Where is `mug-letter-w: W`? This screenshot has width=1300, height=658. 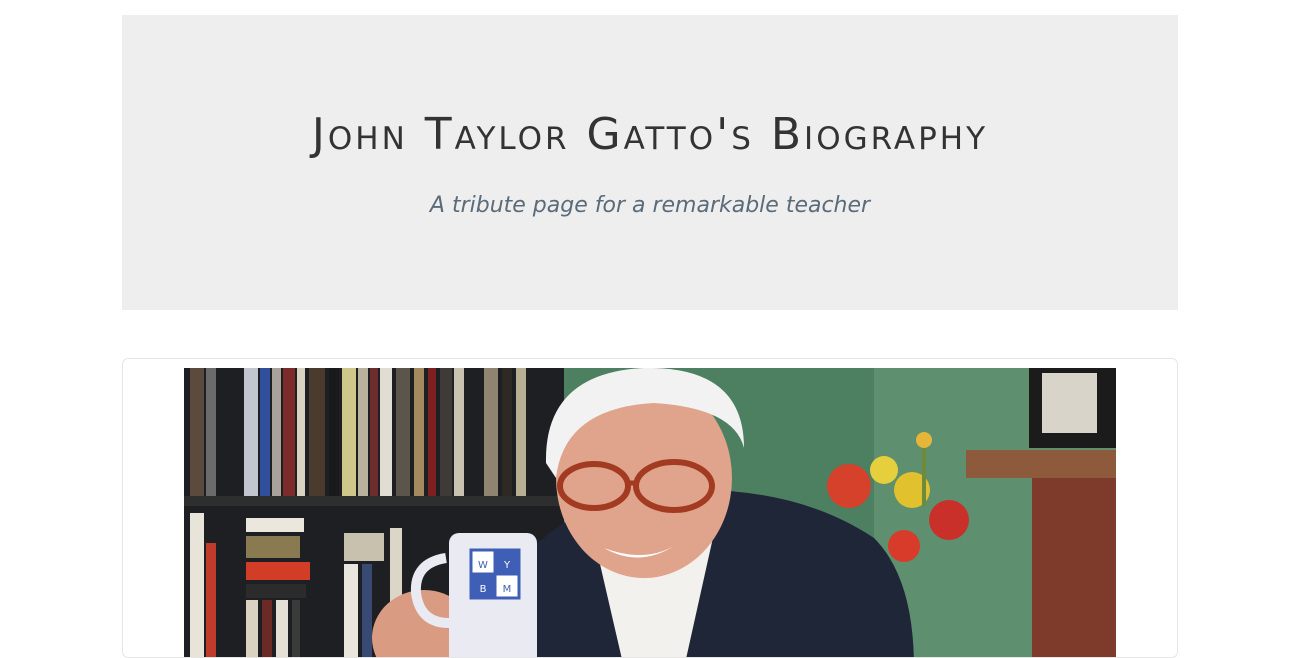
mug-letter-w: W is located at coordinates (483, 565).